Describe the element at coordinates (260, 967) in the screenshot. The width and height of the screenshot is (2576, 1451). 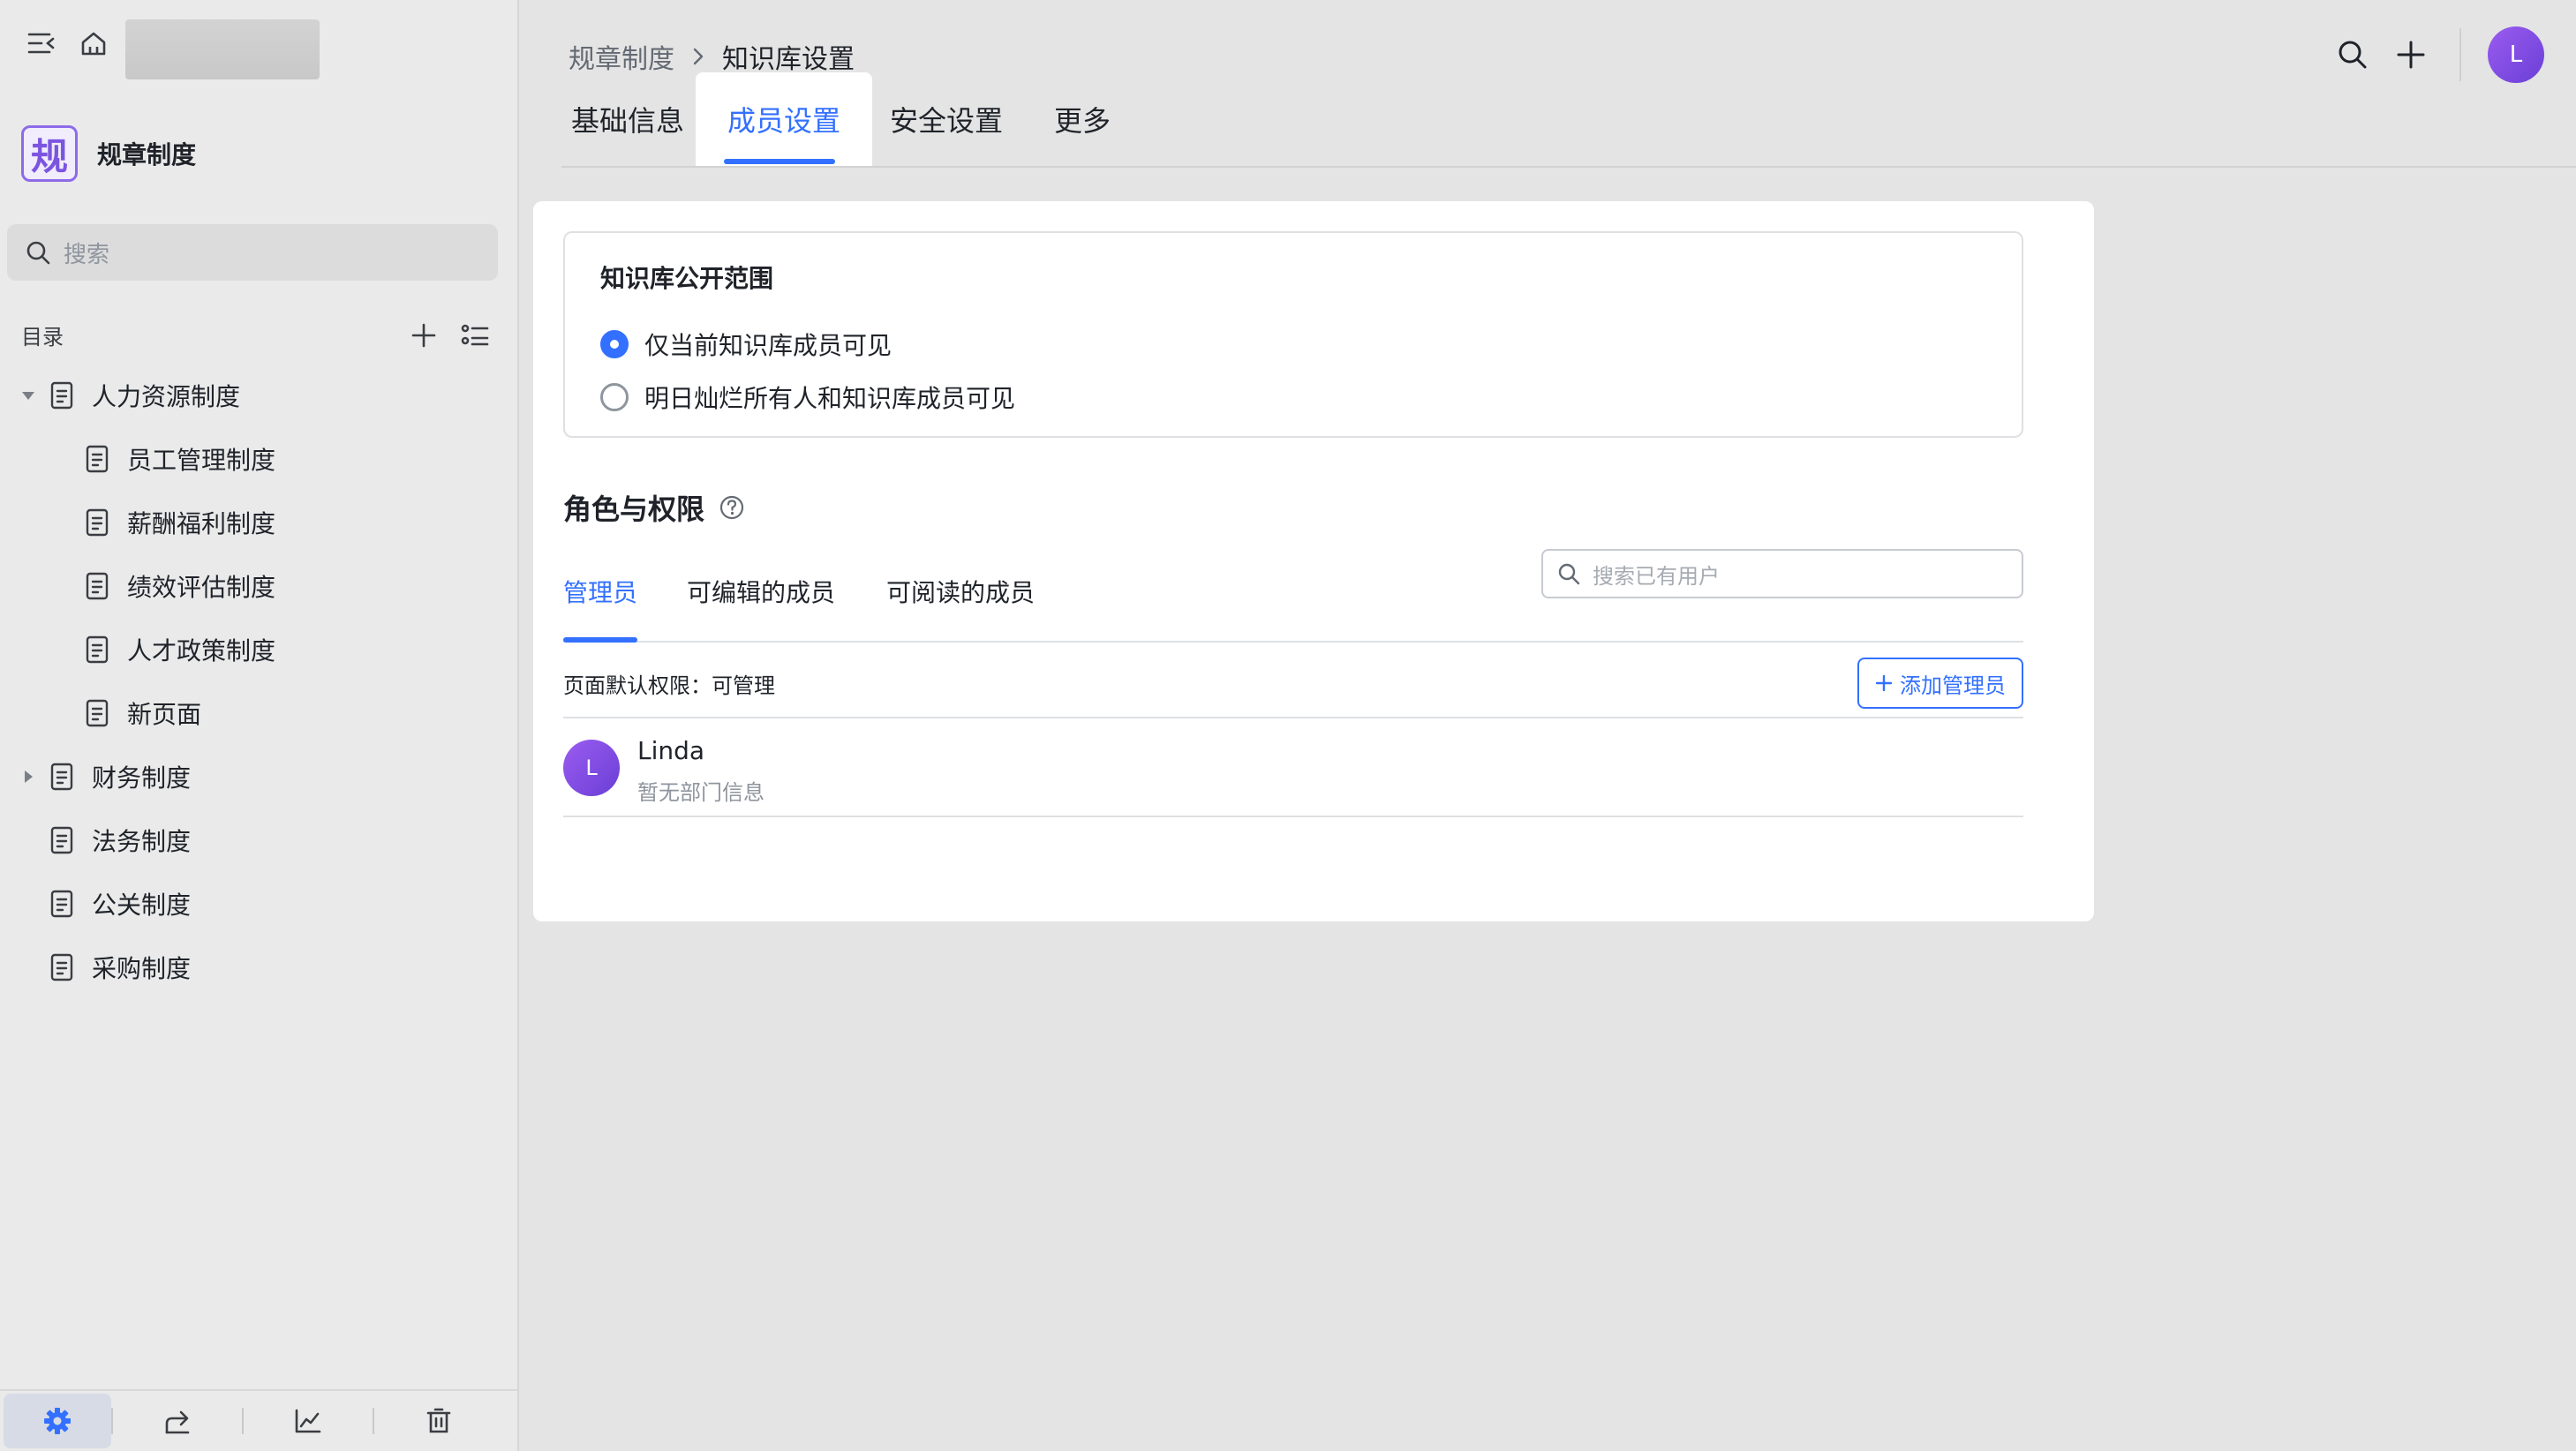
I see `tree-item: 采购制度` at that location.